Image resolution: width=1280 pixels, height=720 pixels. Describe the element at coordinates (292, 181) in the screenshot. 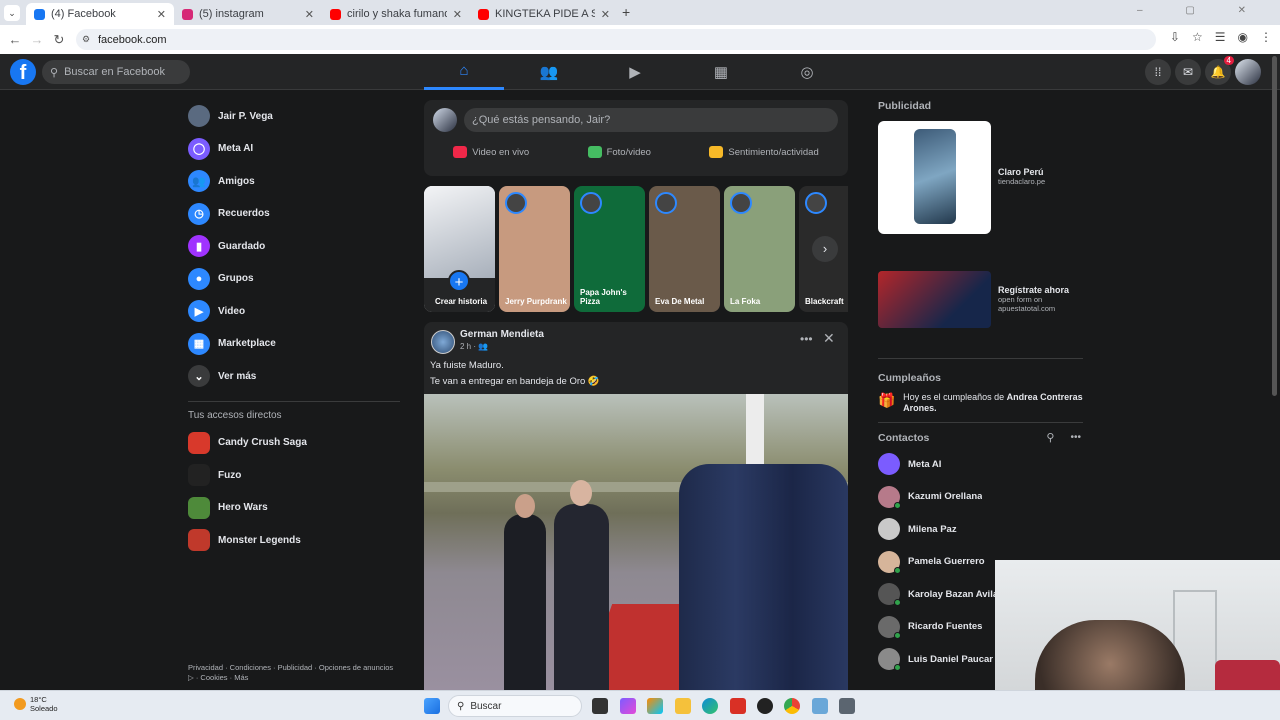

I see `sidebar-item: 👥 Amigos` at that location.